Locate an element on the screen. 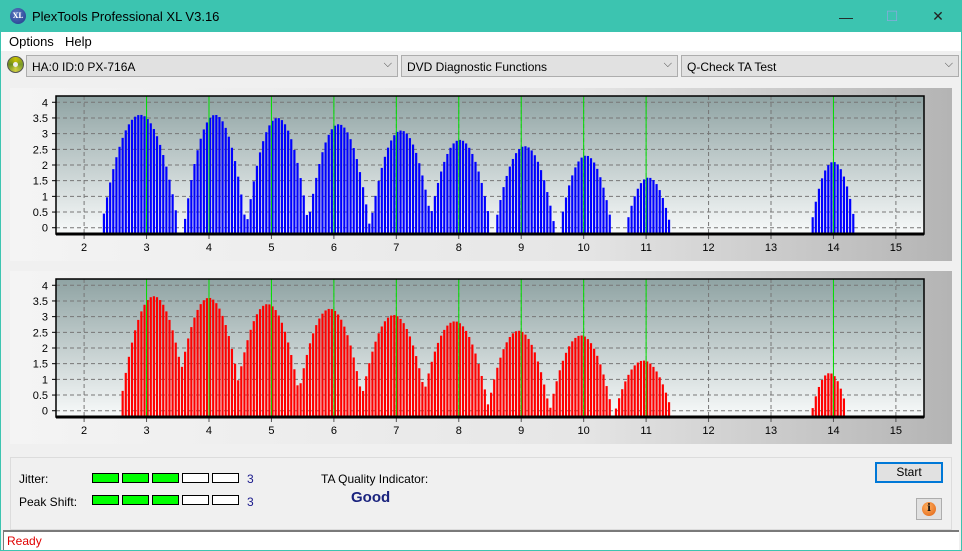 This screenshot has width=962, height=551. info-icon: i is located at coordinates (929, 509).